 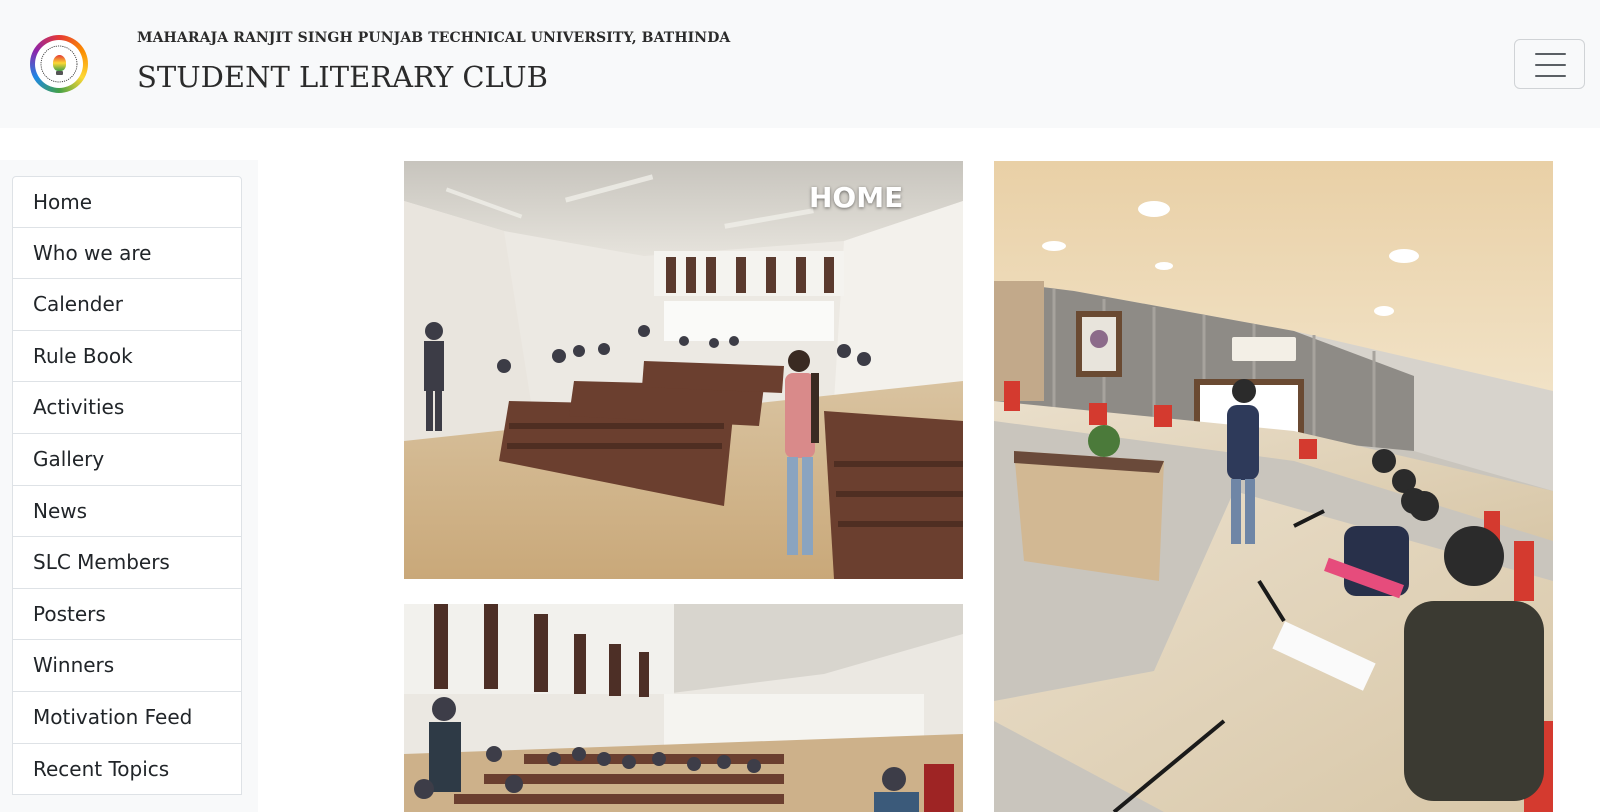 What do you see at coordinates (127, 305) in the screenshot?
I see `sidebar-item-calender: Calender` at bounding box center [127, 305].